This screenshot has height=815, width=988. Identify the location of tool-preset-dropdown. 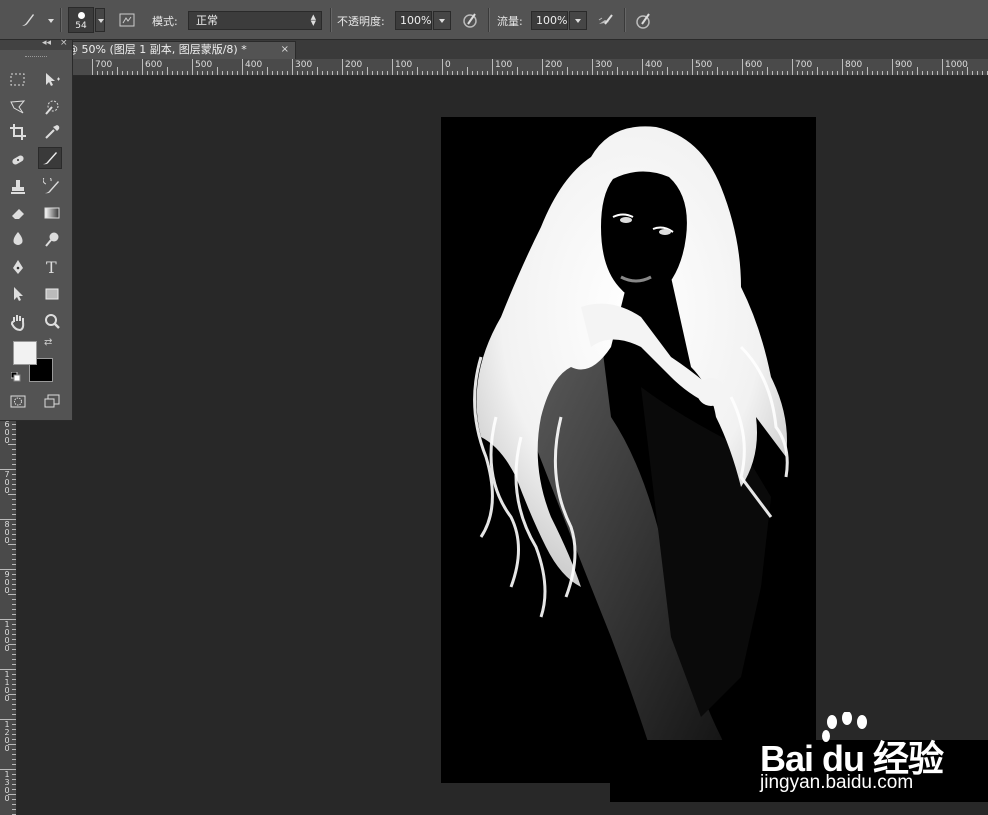
(51, 21).